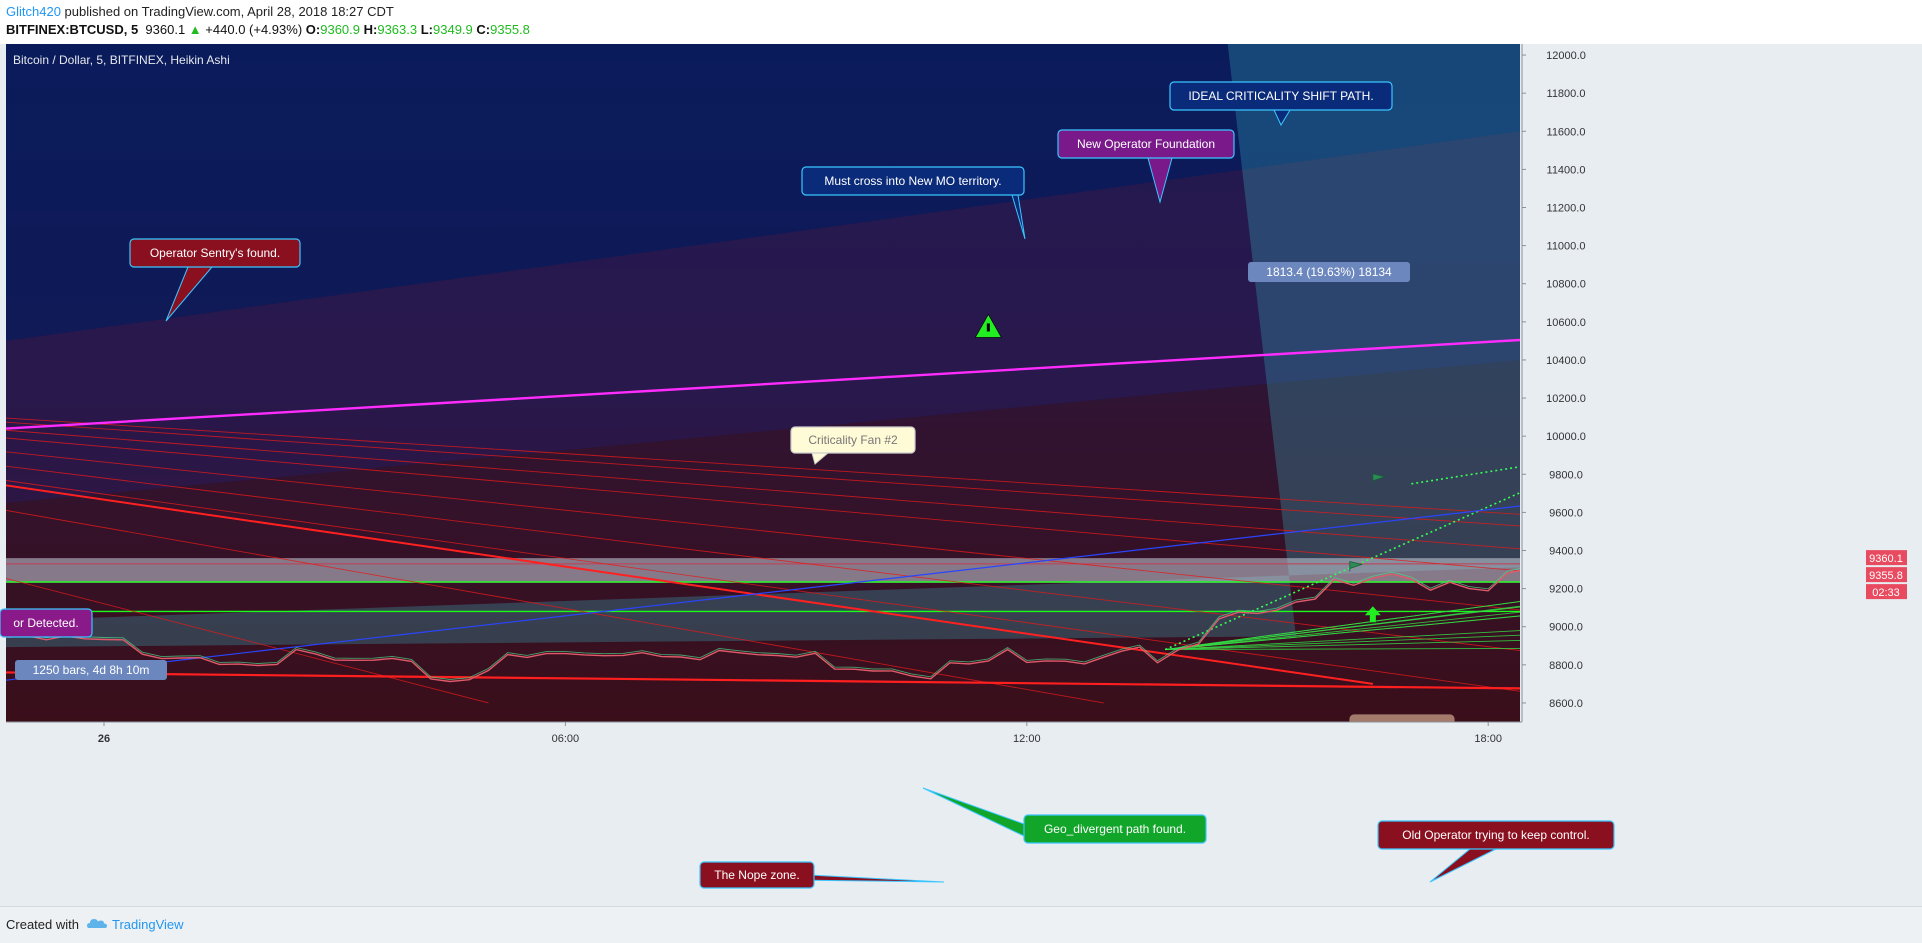 This screenshot has width=1922, height=943. Describe the element at coordinates (756, 875) in the screenshot. I see `callout-nope-zone-text: The Nope zone.` at that location.